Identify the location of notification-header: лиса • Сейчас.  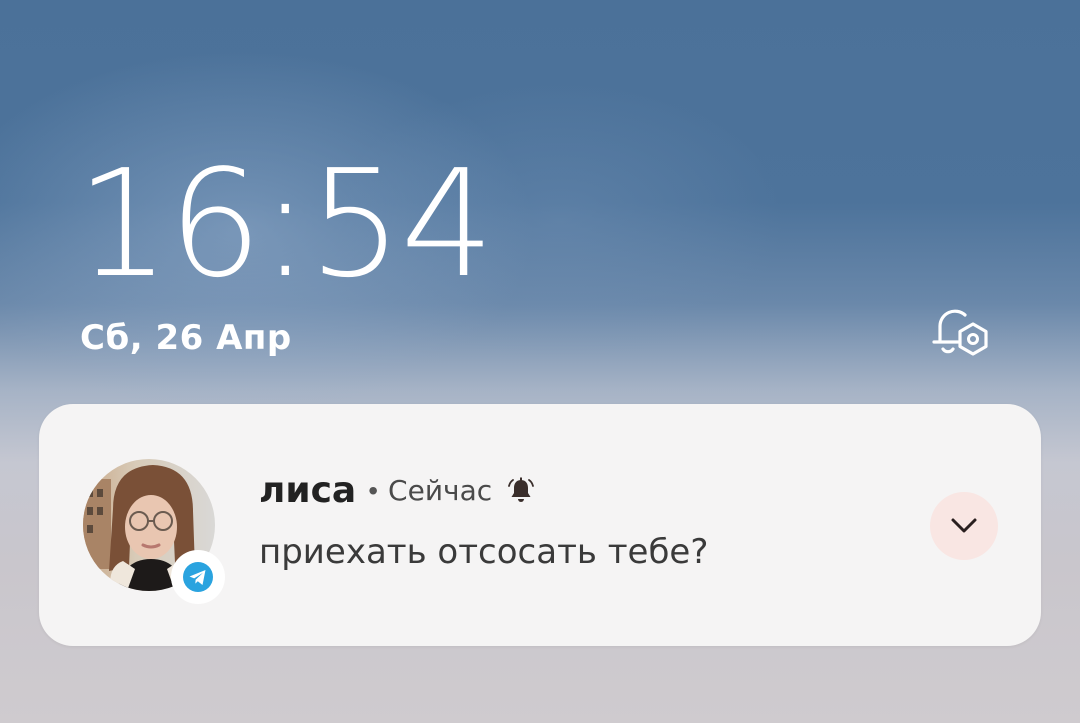
(397, 490).